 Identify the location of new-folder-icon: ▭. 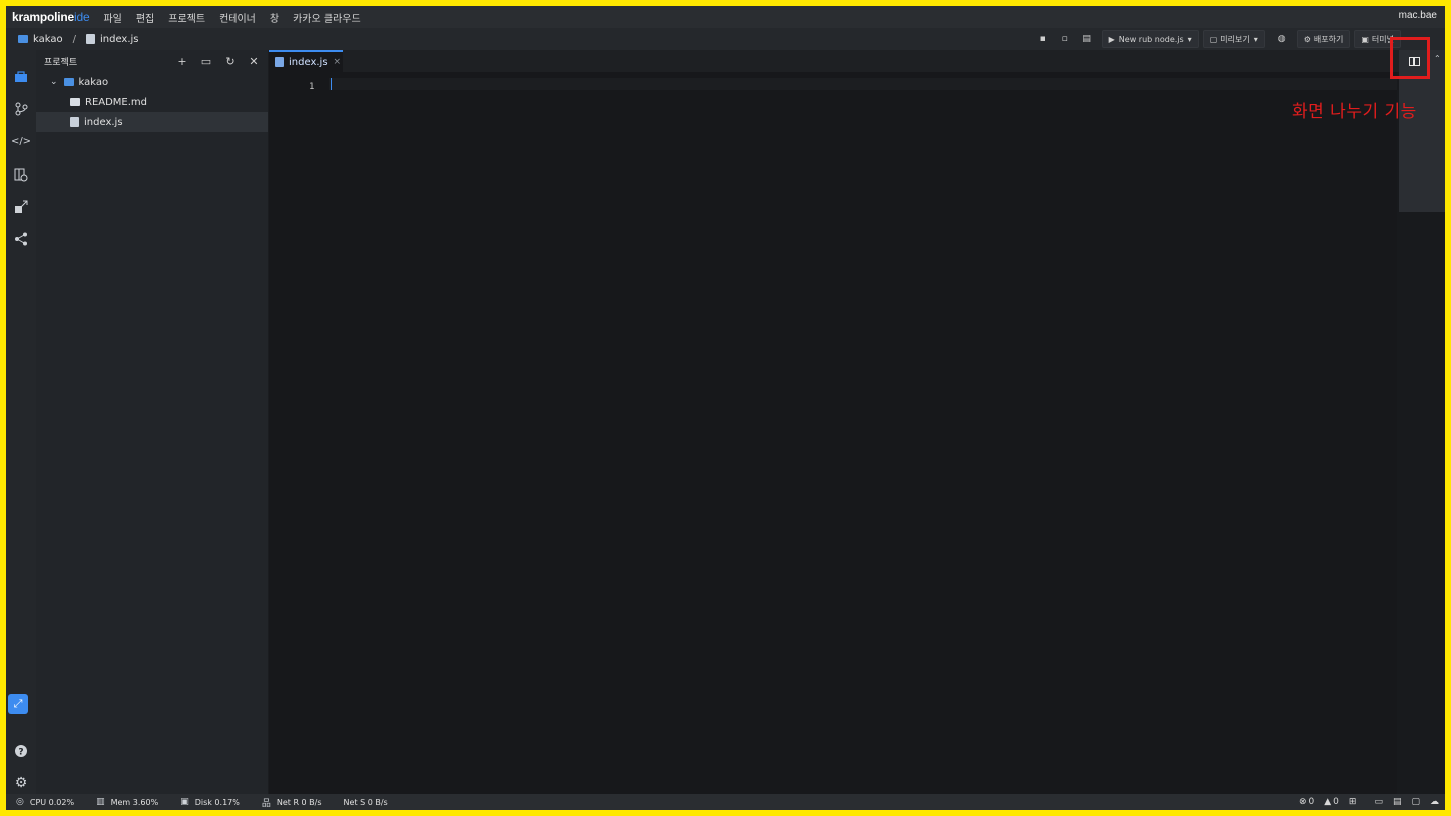
(206, 61).